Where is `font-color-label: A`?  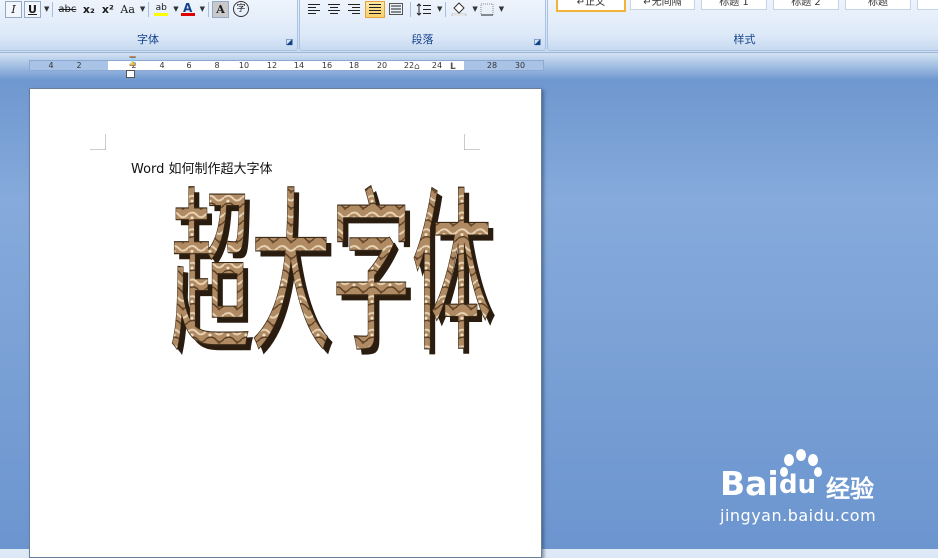
font-color-label: A is located at coordinates (188, 7).